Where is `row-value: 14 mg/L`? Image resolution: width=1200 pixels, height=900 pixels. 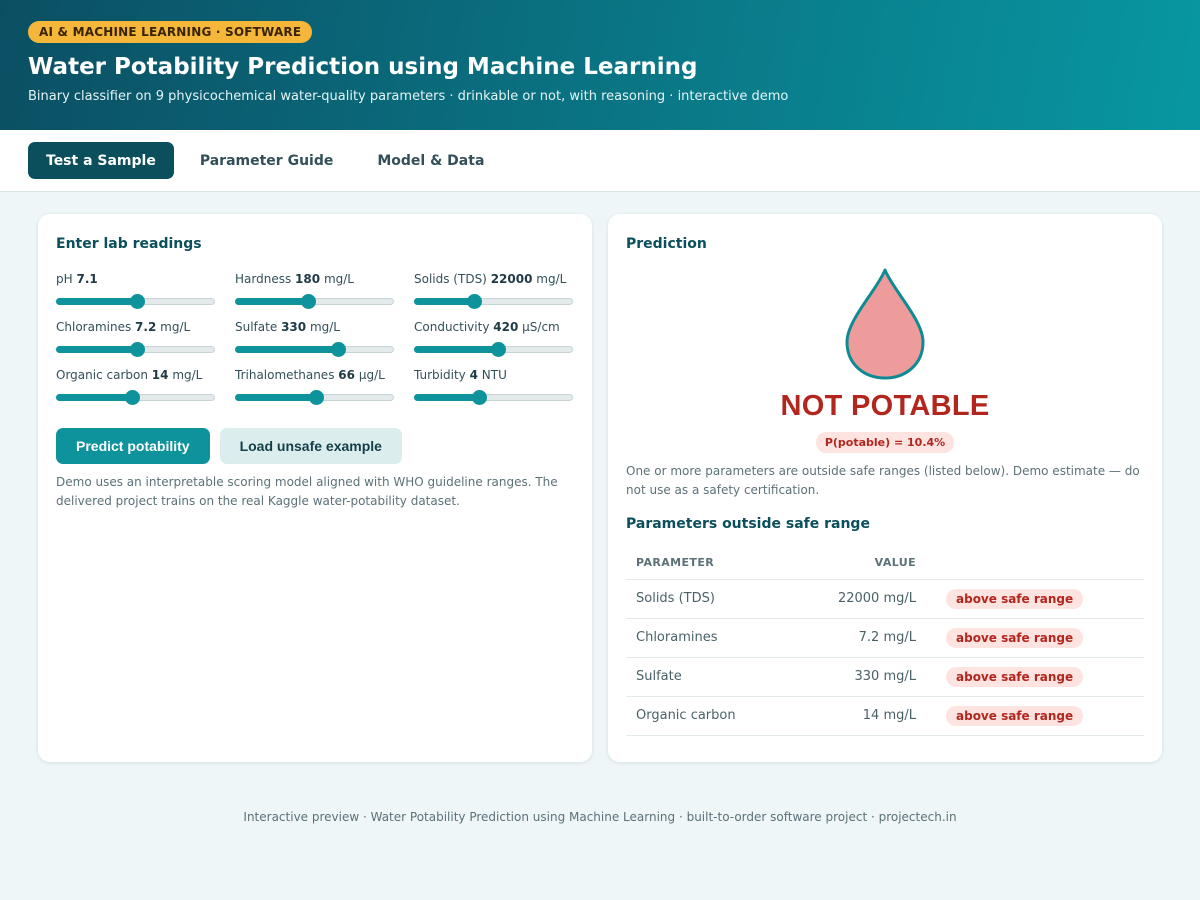 row-value: 14 mg/L is located at coordinates (866, 716).